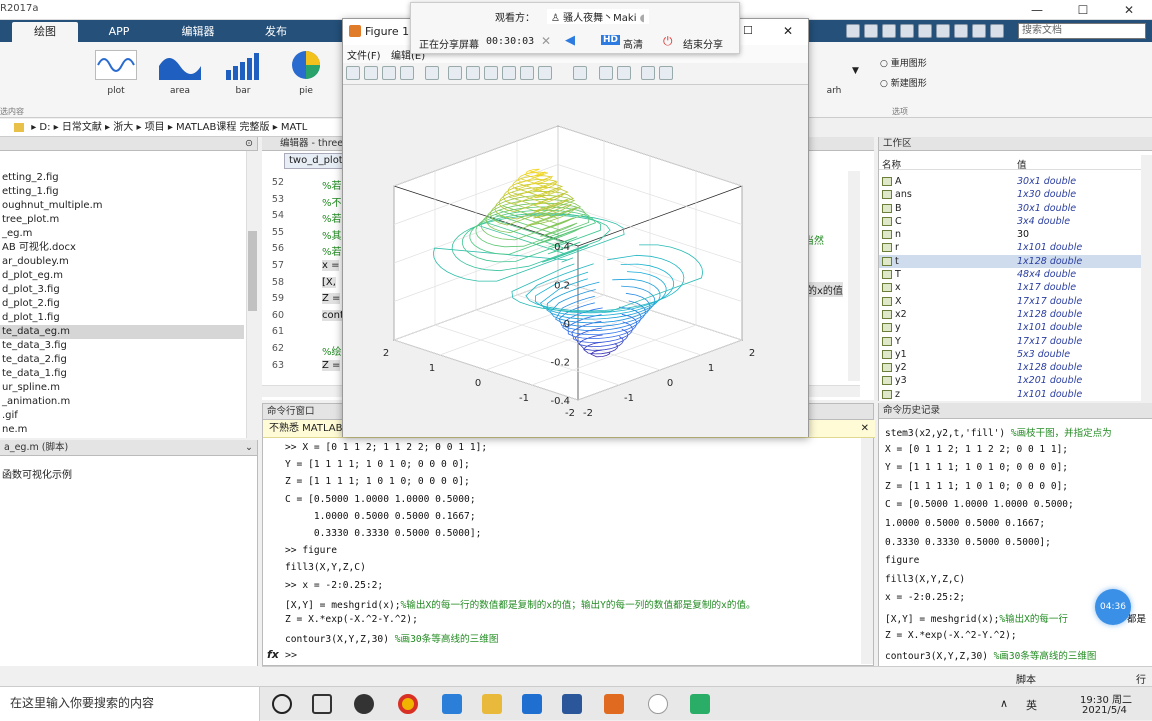  Describe the element at coordinates (294, 127) in the screenshot. I see `path-segment: MATL` at that location.